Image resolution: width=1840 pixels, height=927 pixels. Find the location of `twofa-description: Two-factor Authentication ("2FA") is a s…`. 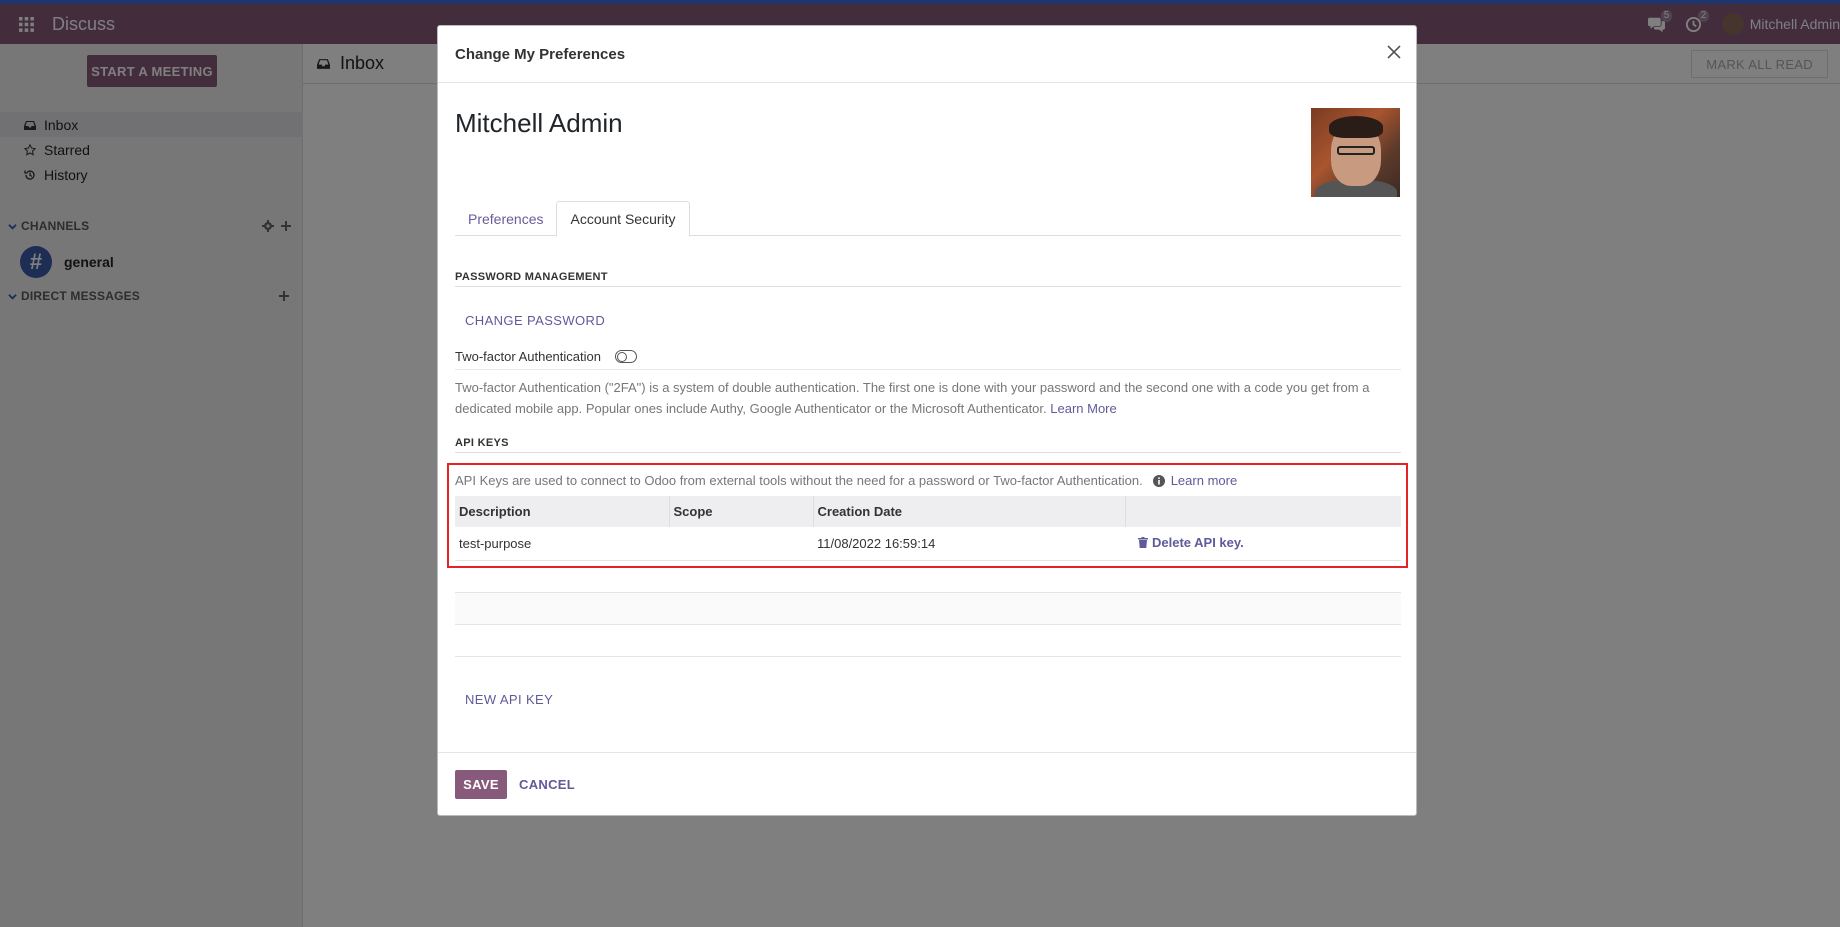

twofa-description: Two-factor Authentication ("2FA") is a s… is located at coordinates (928, 398).